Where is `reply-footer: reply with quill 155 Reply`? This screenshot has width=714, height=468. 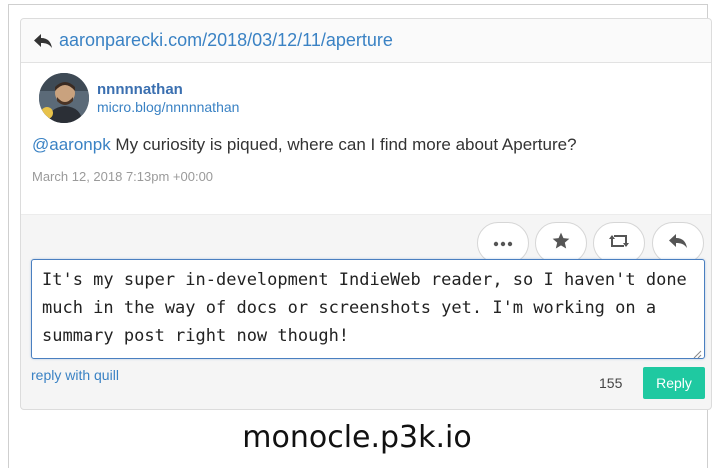 reply-footer: reply with quill 155 Reply is located at coordinates (368, 383).